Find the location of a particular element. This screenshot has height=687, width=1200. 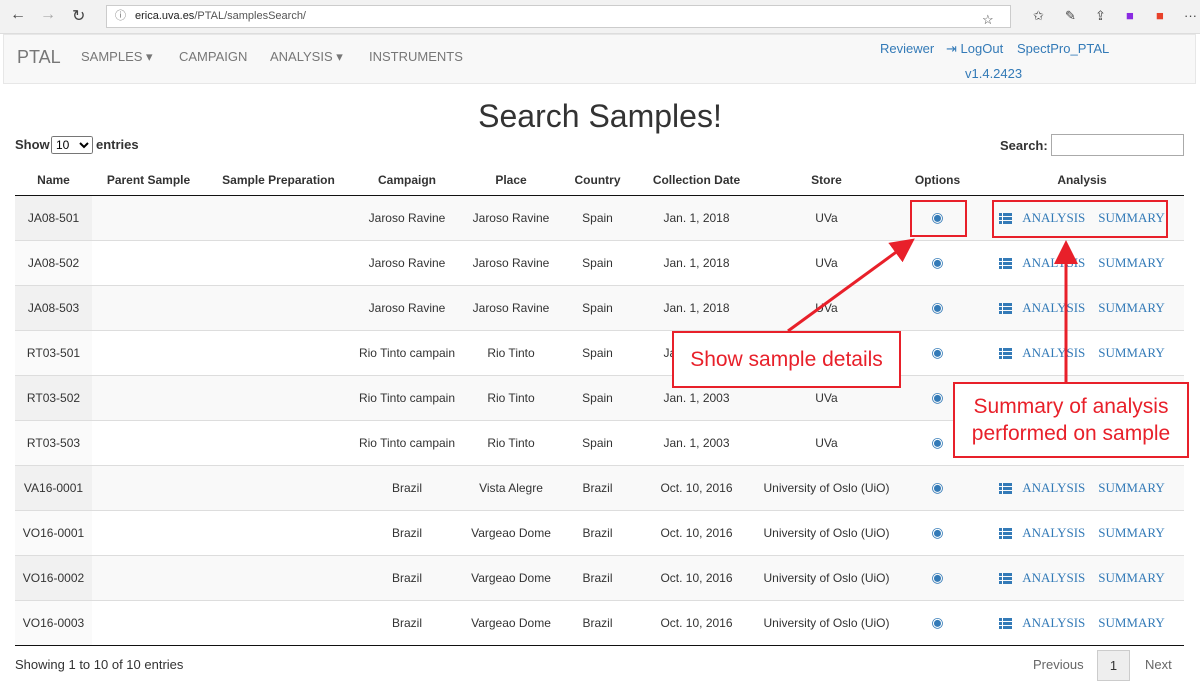

arrow-details is located at coordinates (851, 285).